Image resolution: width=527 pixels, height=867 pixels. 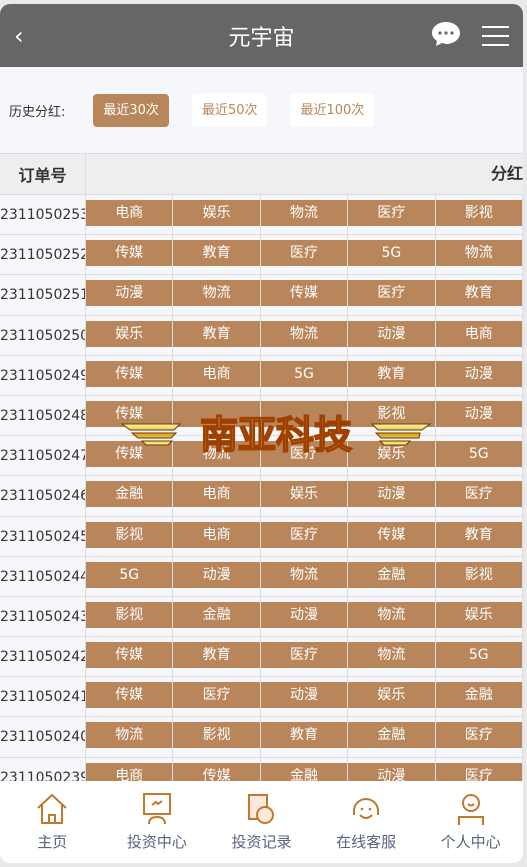 What do you see at coordinates (261, 496) in the screenshot?
I see `table-row: 2311050246 金融 电商 娱乐 动漫 医疗` at bounding box center [261, 496].